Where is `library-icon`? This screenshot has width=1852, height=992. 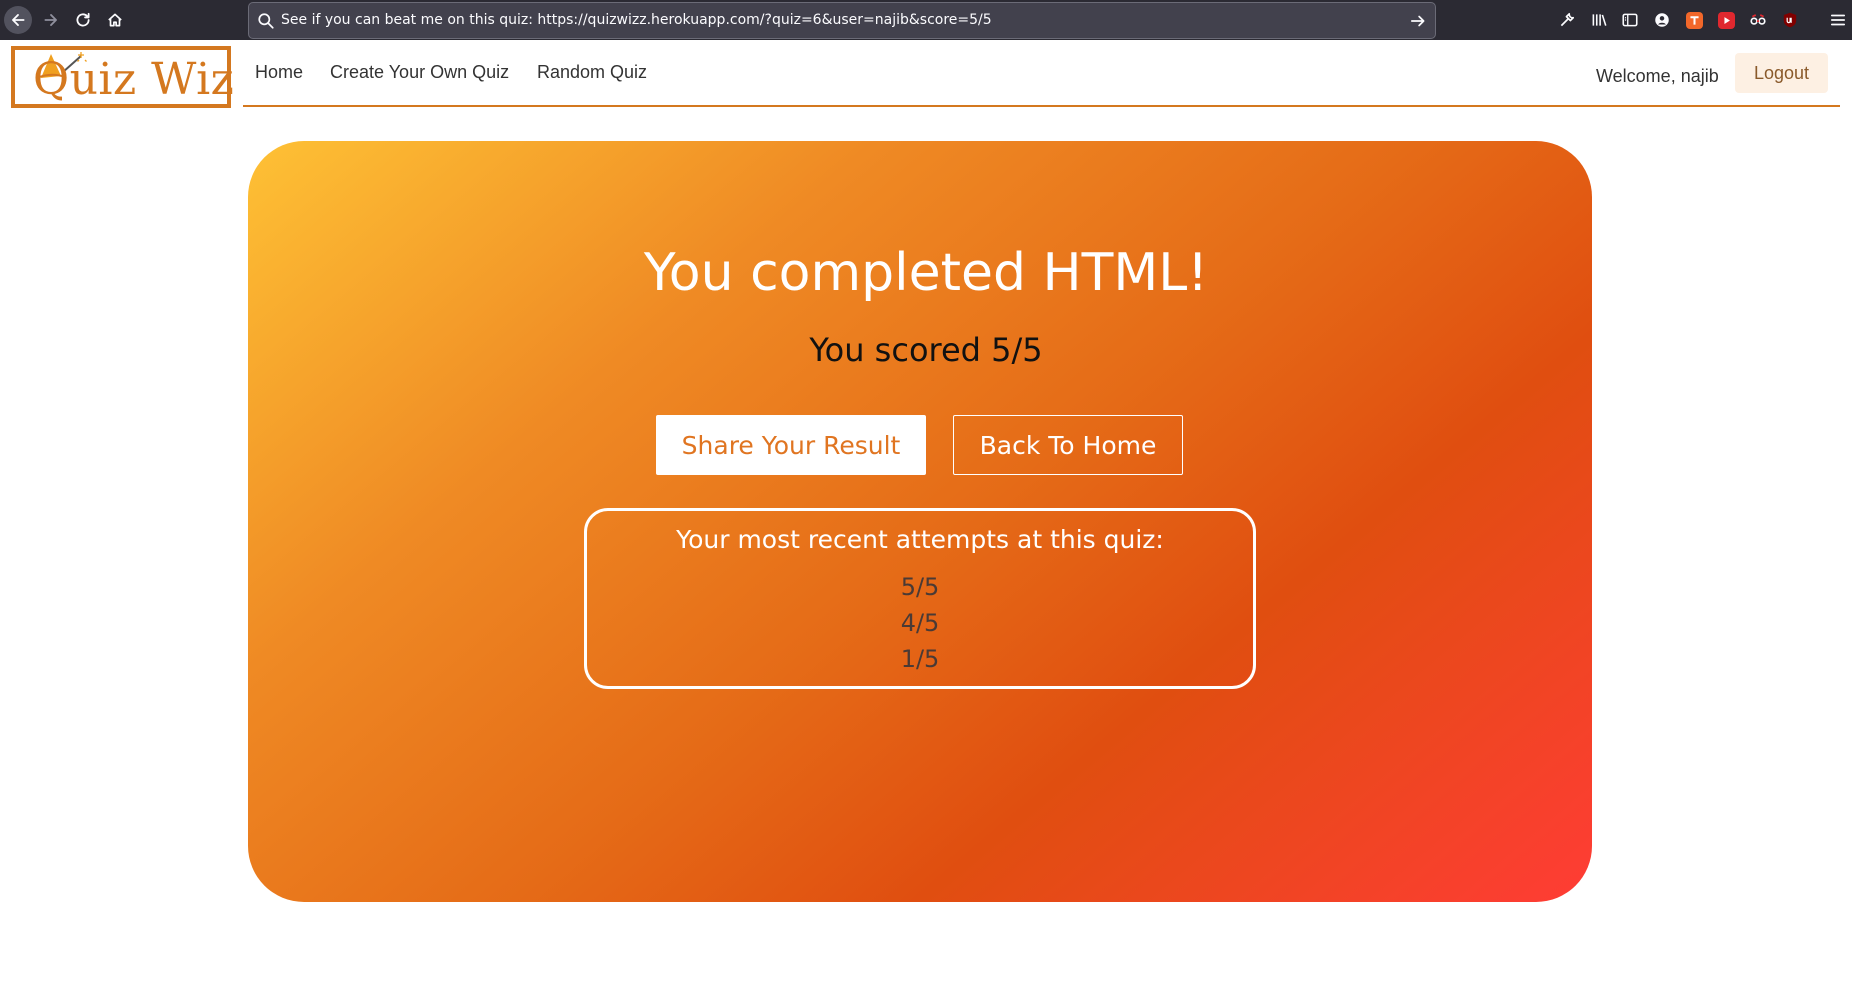
library-icon is located at coordinates (1599, 20).